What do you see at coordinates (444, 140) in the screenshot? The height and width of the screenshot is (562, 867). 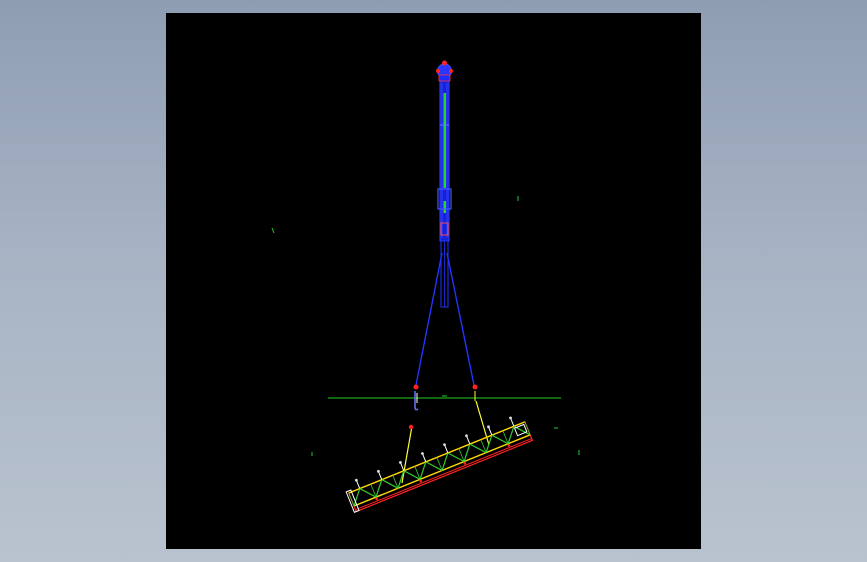 I see `mast-core` at bounding box center [444, 140].